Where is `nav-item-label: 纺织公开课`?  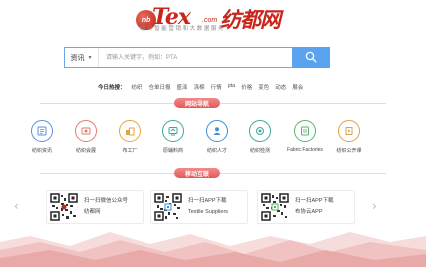
nav-item-label: 纺织公开课 is located at coordinates (349, 151).